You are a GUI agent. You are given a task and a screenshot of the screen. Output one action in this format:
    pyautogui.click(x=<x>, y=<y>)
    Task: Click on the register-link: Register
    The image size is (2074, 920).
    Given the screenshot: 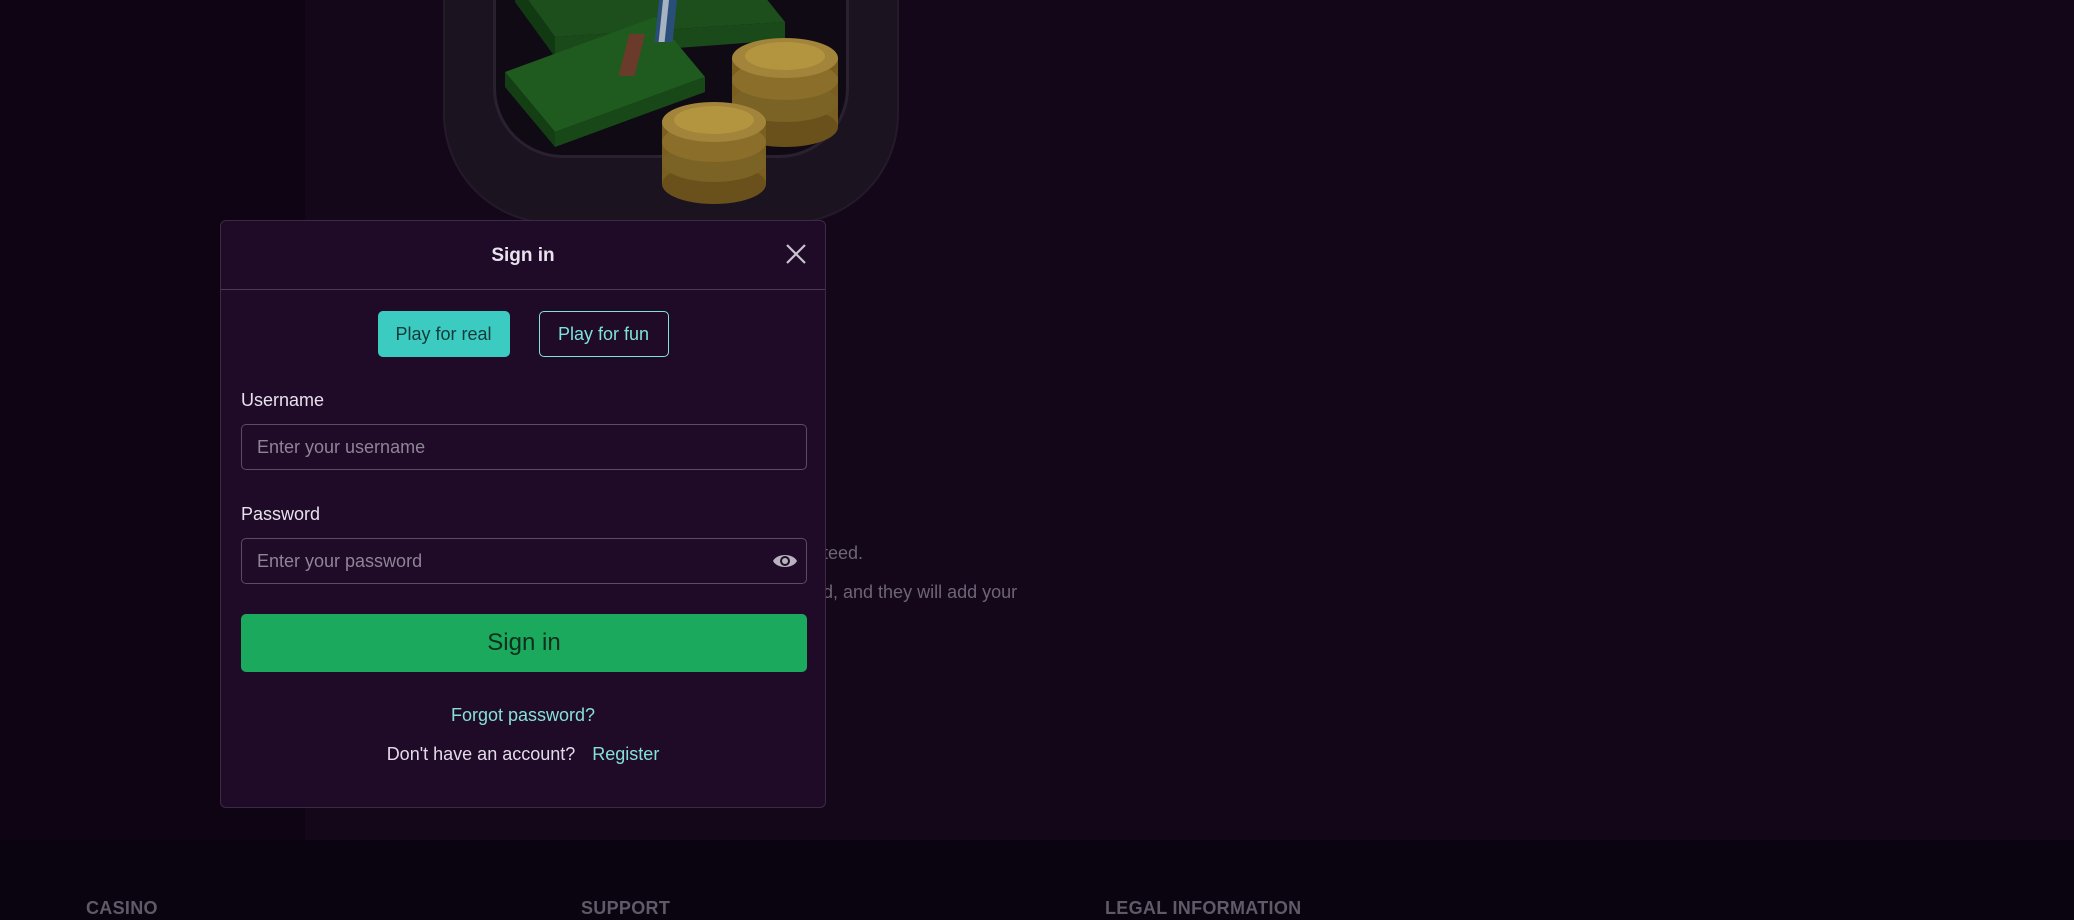 What is the action you would take?
    pyautogui.click(x=625, y=754)
    